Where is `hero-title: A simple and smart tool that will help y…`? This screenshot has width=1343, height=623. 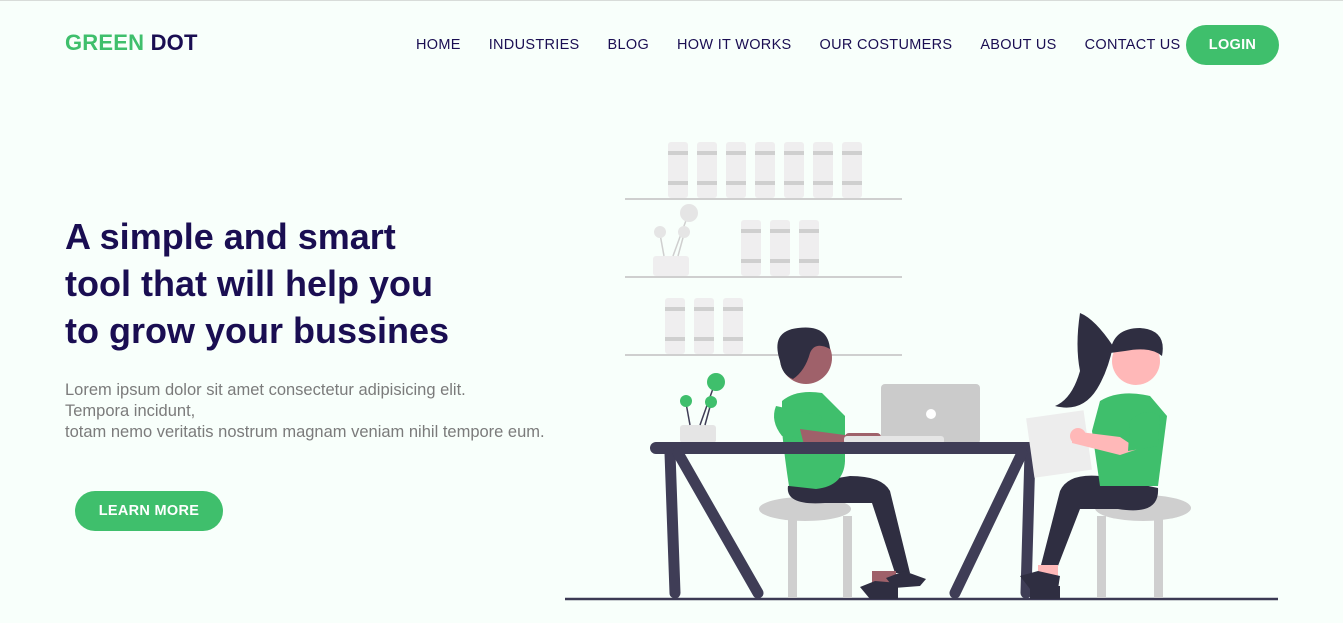
hero-title: A simple and smart tool that will help y… is located at coordinates (257, 283).